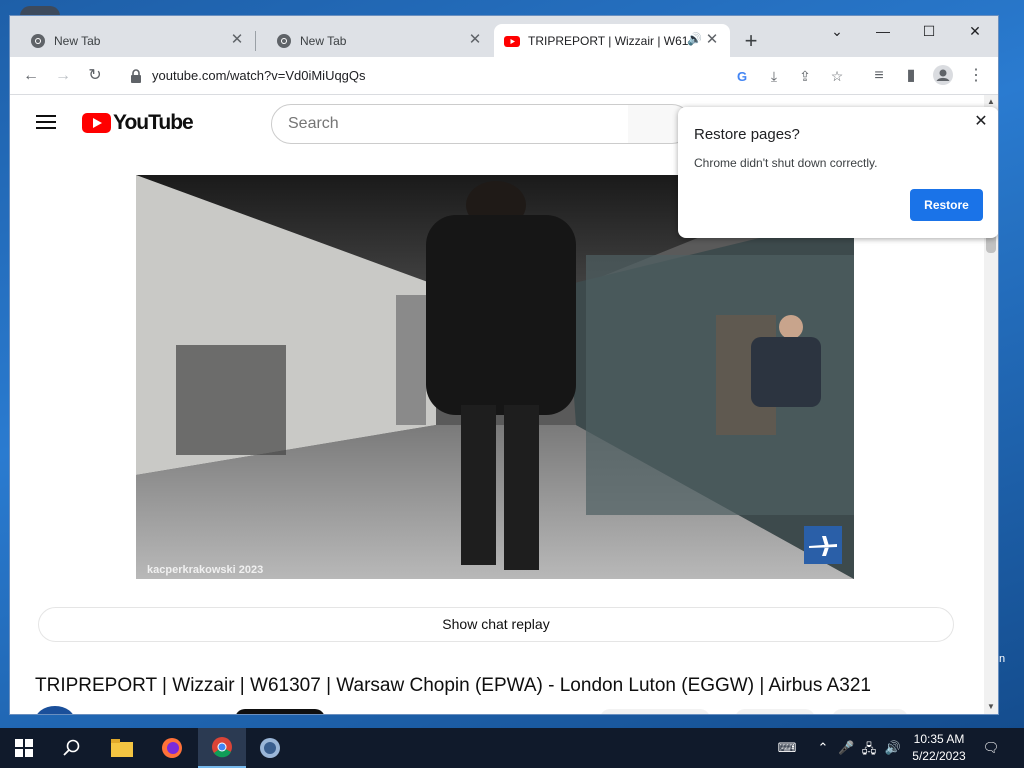 Image resolution: width=1024 pixels, height=768 pixels. I want to click on search-taskbar-button, so click(72, 748).